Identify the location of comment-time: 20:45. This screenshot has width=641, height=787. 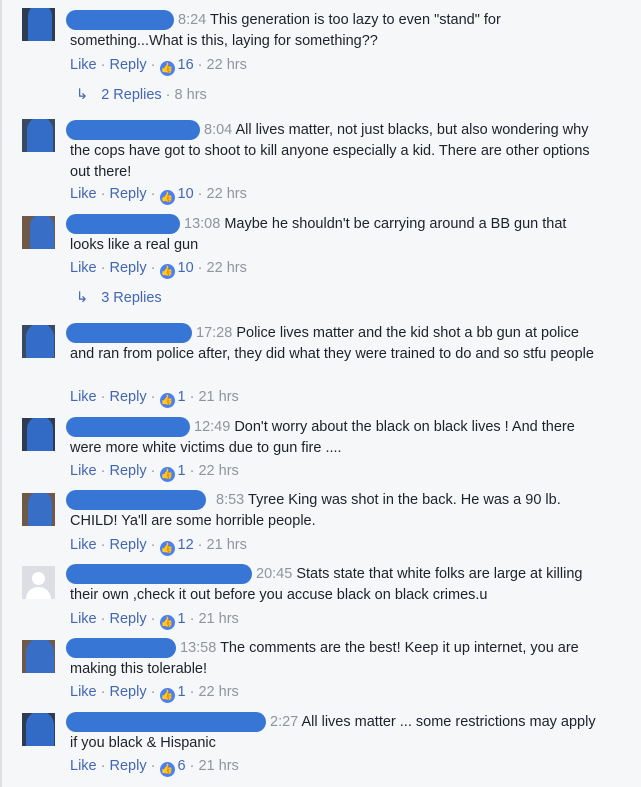
(274, 574).